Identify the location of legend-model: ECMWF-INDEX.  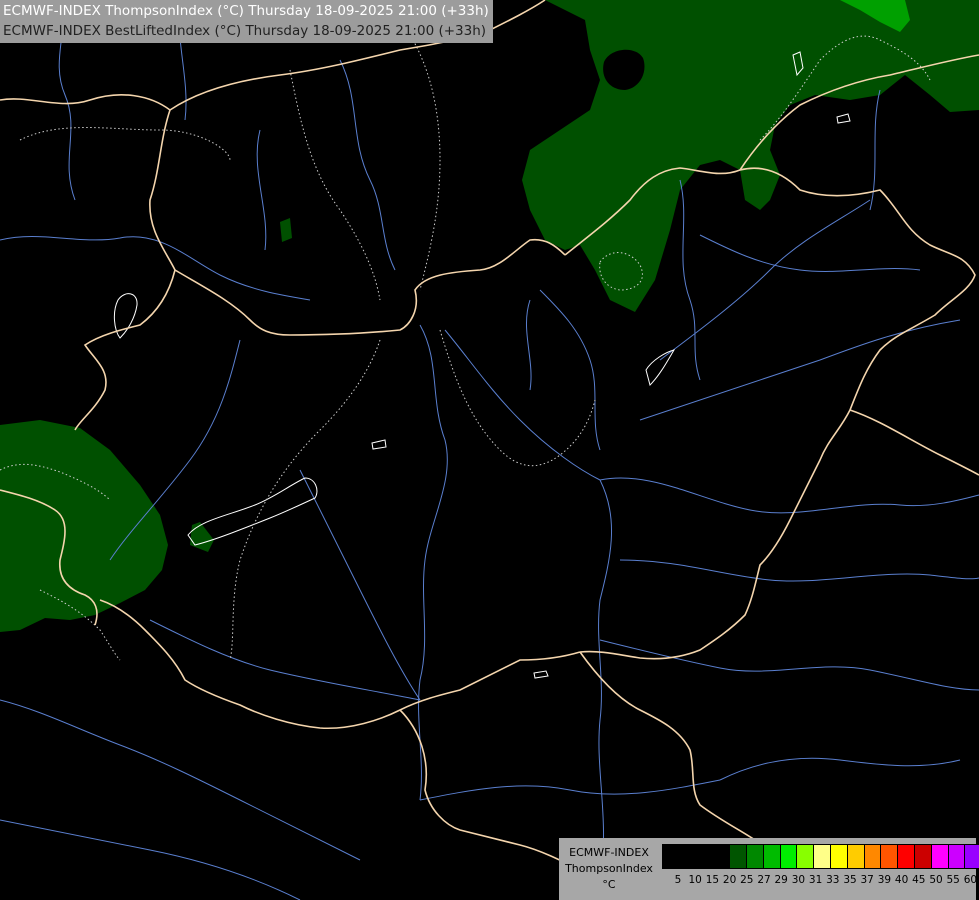
(609, 852).